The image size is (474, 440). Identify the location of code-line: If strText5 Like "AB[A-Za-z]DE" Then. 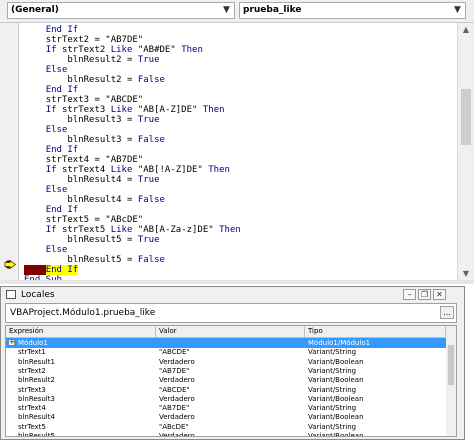
(132, 230).